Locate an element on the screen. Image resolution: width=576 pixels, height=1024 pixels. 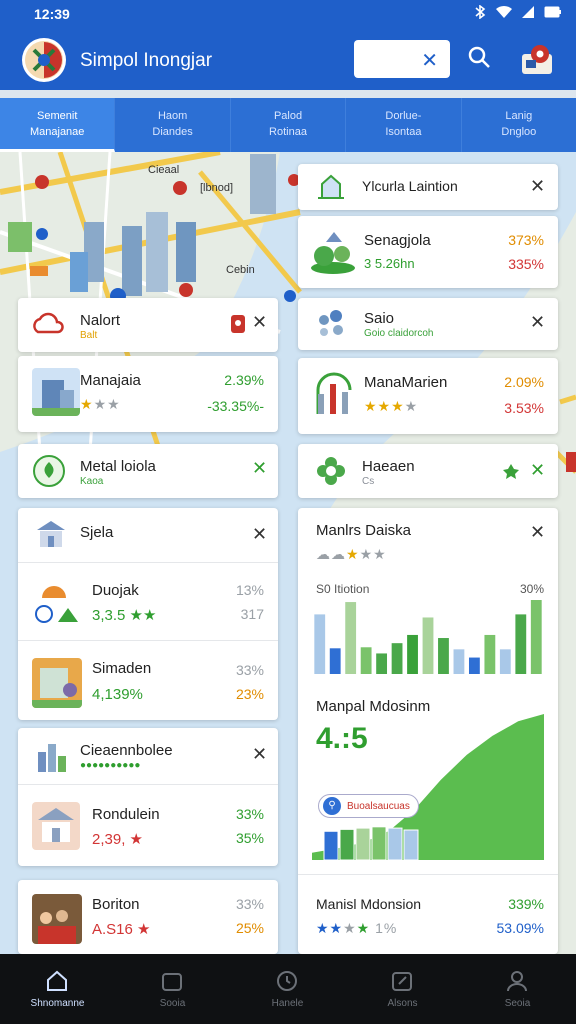
clock-icon is located at coordinates (287, 981).